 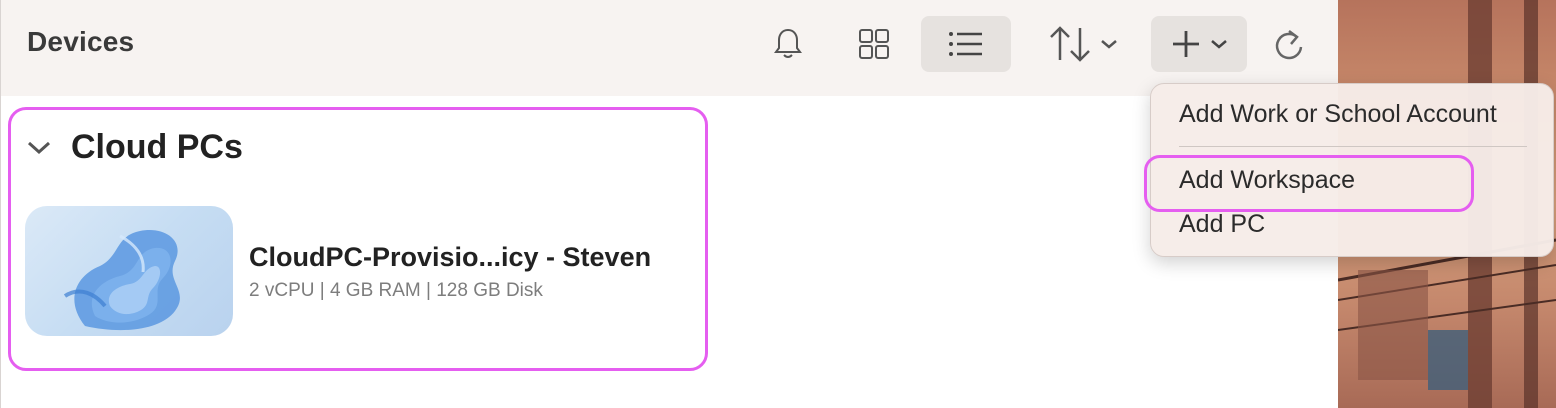 I want to click on page-title: Devices, so click(x=81, y=41).